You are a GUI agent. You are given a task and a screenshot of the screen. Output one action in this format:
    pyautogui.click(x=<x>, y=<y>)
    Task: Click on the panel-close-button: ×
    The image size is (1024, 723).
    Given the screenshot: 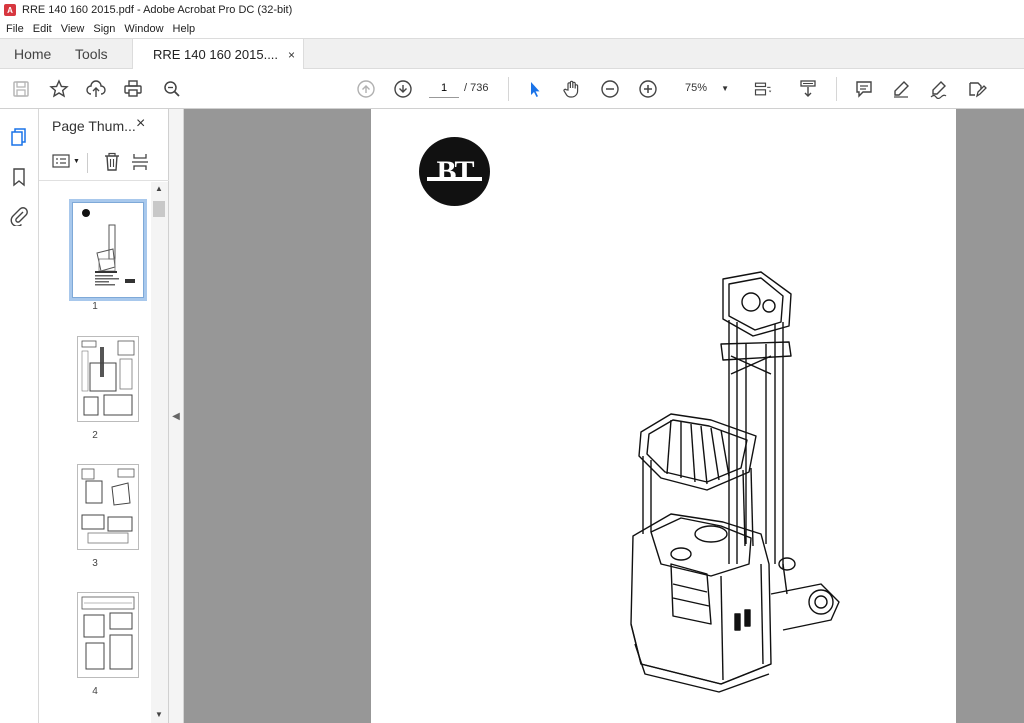 What is the action you would take?
    pyautogui.click(x=140, y=124)
    